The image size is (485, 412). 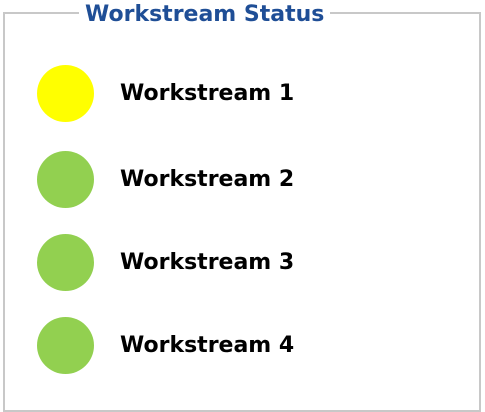 I want to click on workstream-row-2: Workstream 2, so click(x=165, y=179).